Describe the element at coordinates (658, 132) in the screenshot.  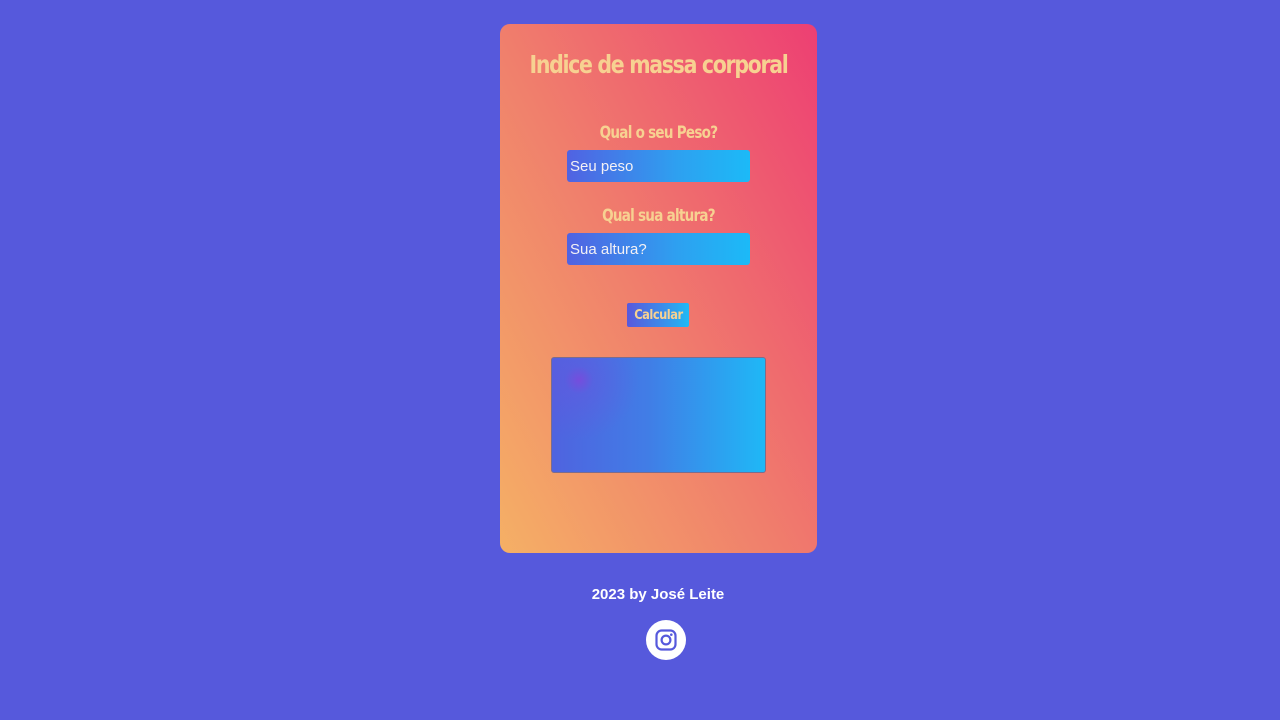
I see `weight-label: Qual o seu Peso?` at that location.